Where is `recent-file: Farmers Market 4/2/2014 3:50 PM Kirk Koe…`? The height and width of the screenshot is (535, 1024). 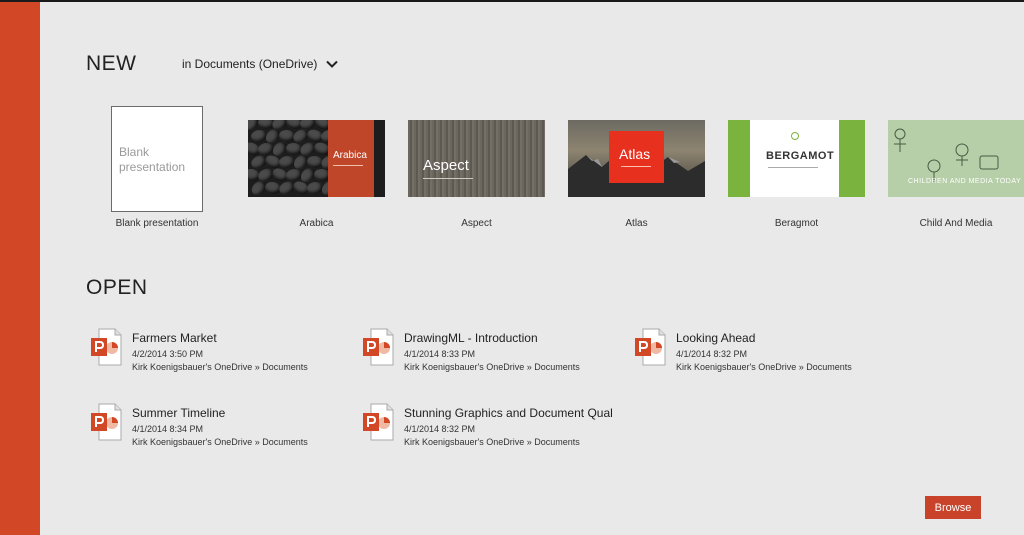 recent-file: Farmers Market 4/2/2014 3:50 PM Kirk Koe… is located at coordinates (199, 350).